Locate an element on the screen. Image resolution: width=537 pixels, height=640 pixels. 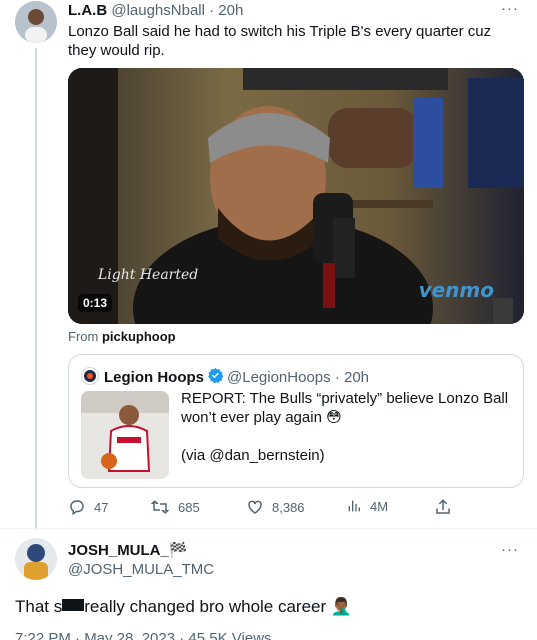
quote-header: Legion Hoops @LegionHoops · 20h is located at coordinates (236, 377).